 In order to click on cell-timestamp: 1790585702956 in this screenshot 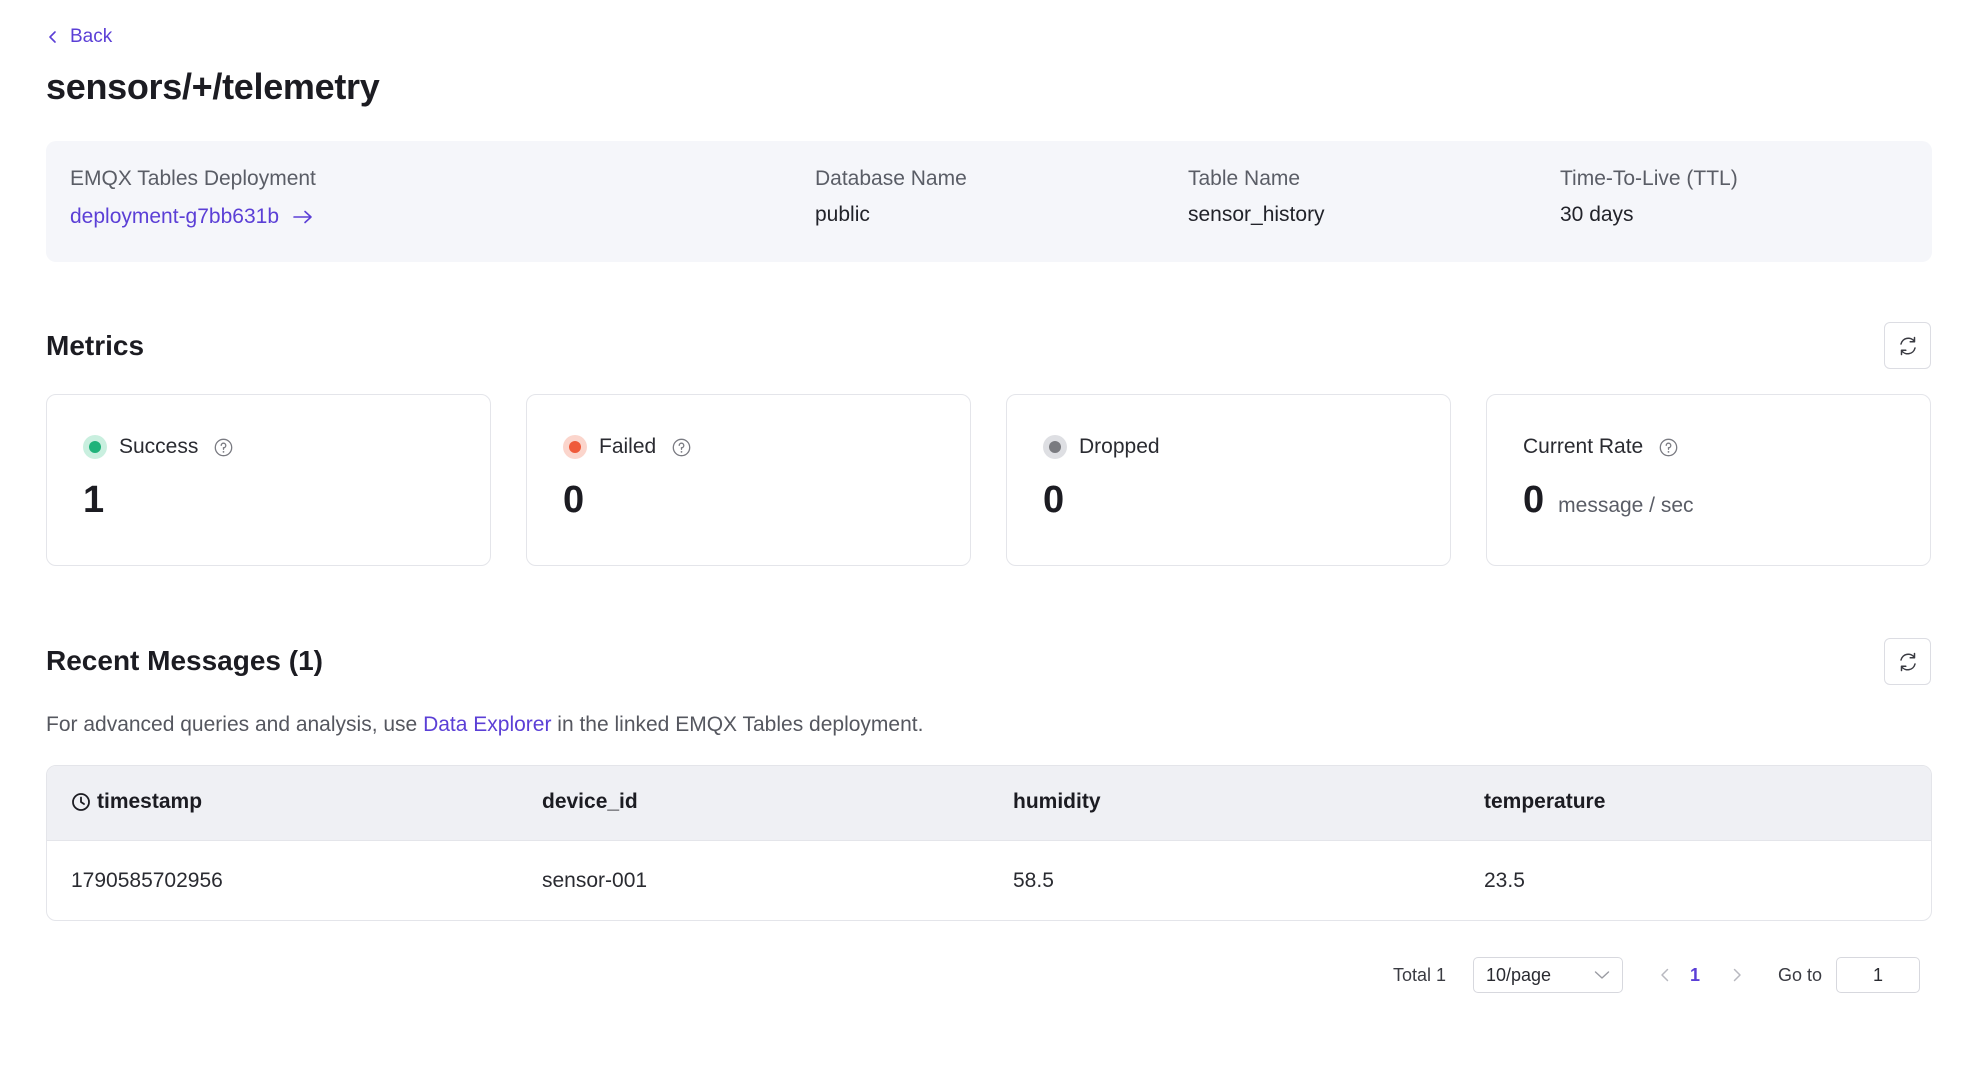, I will do `click(147, 880)`.